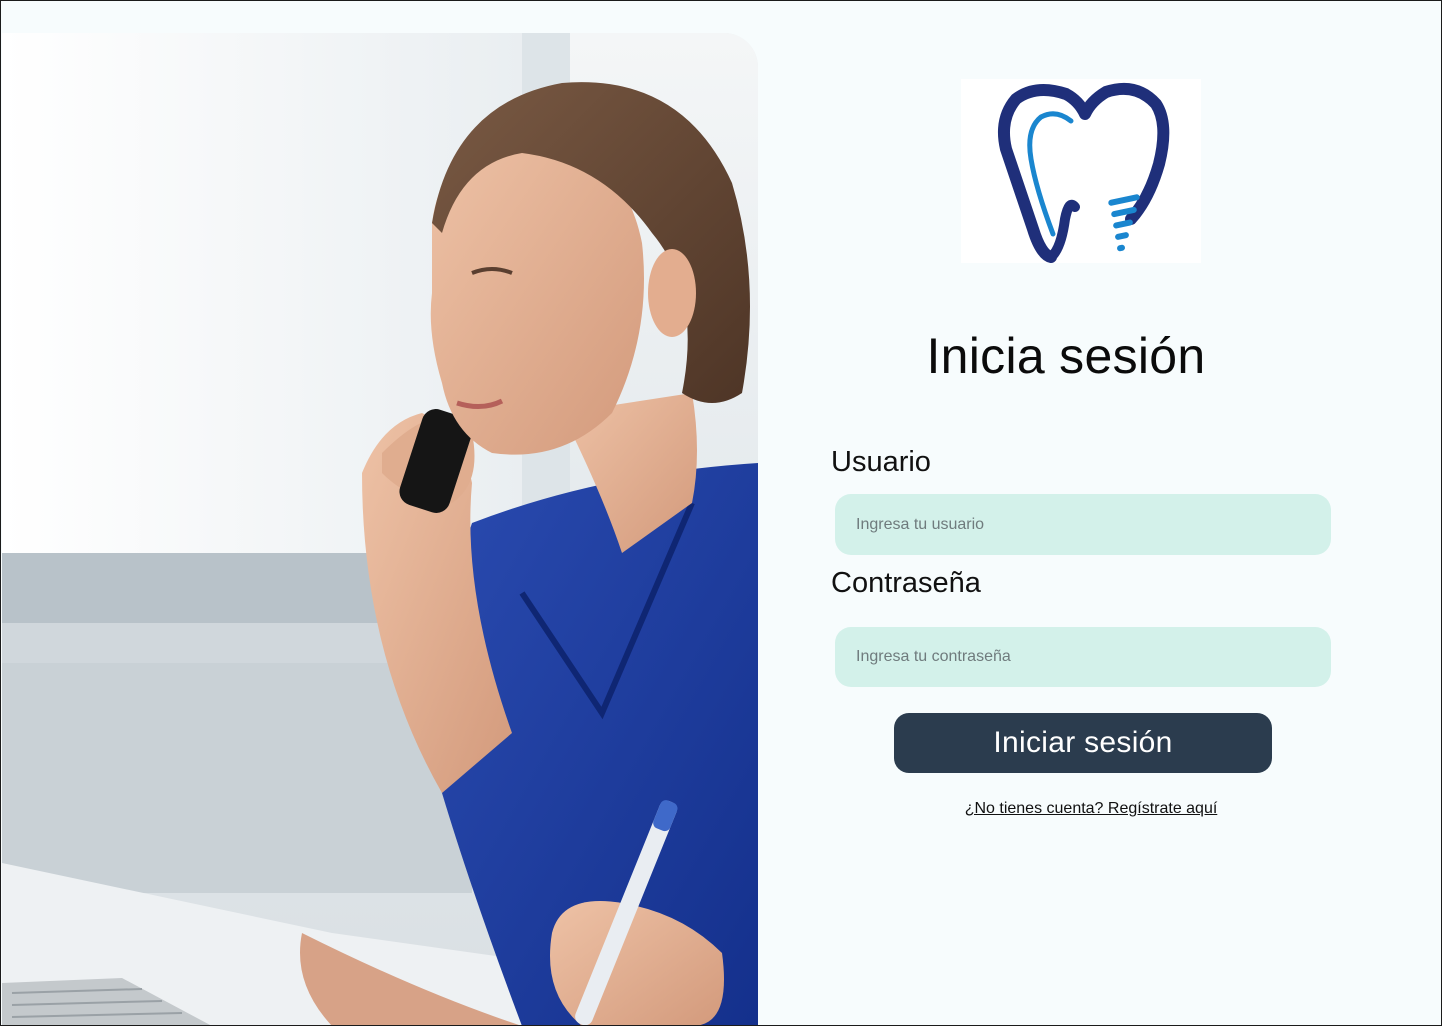  I want to click on login-button: Iniciar sesión, so click(1083, 743).